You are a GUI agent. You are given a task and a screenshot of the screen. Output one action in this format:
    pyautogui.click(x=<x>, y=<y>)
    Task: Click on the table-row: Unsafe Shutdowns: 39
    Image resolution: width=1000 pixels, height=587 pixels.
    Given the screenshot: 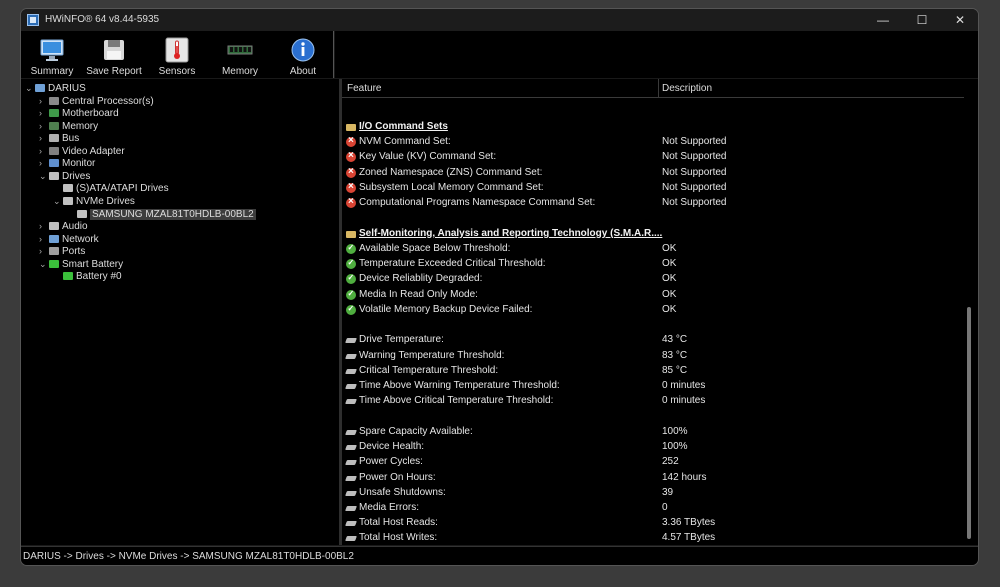 What is the action you would take?
    pyautogui.click(x=650, y=493)
    